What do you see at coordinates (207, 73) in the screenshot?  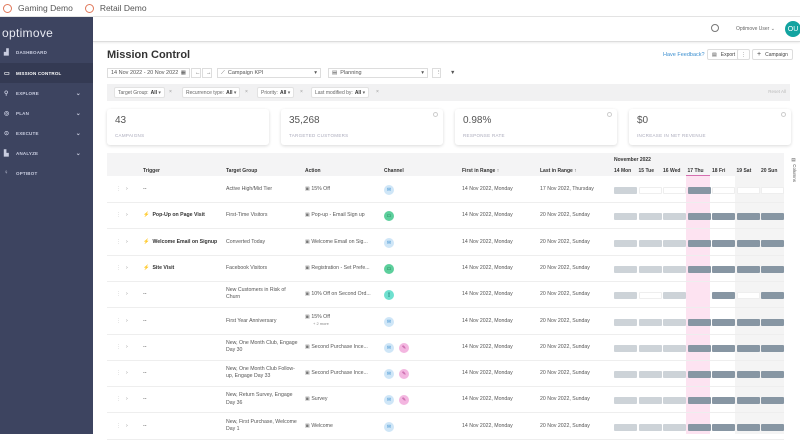 I see `next-button: →` at bounding box center [207, 73].